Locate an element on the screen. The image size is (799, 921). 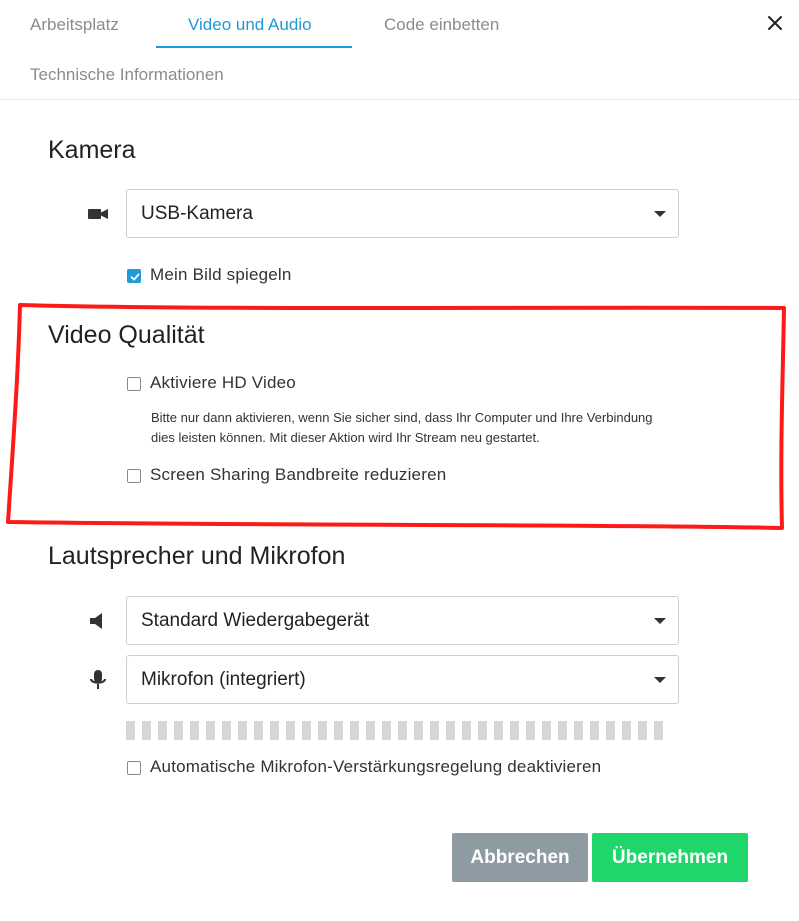
active-tab-indicator is located at coordinates (254, 47).